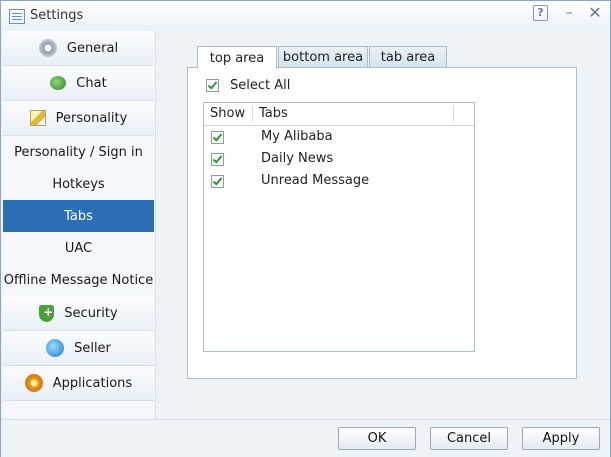 This screenshot has width=611, height=457. Describe the element at coordinates (305, 16) in the screenshot. I see `title-bar: Settings ? – ✕` at that location.